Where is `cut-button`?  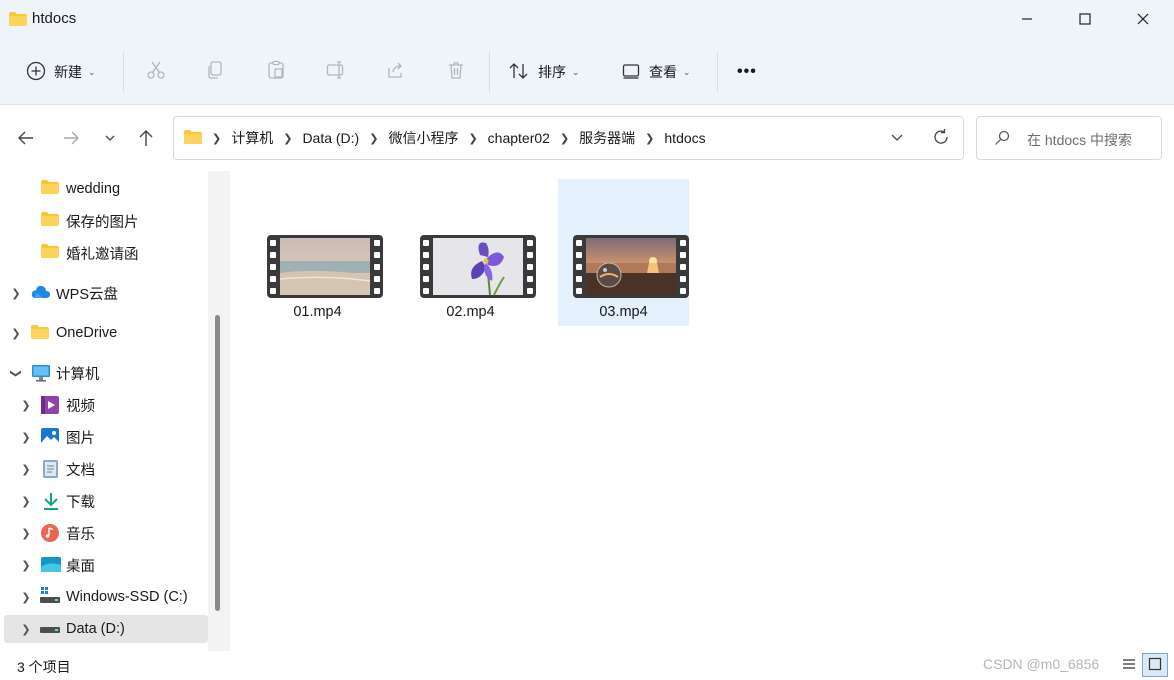 cut-button is located at coordinates (156, 71).